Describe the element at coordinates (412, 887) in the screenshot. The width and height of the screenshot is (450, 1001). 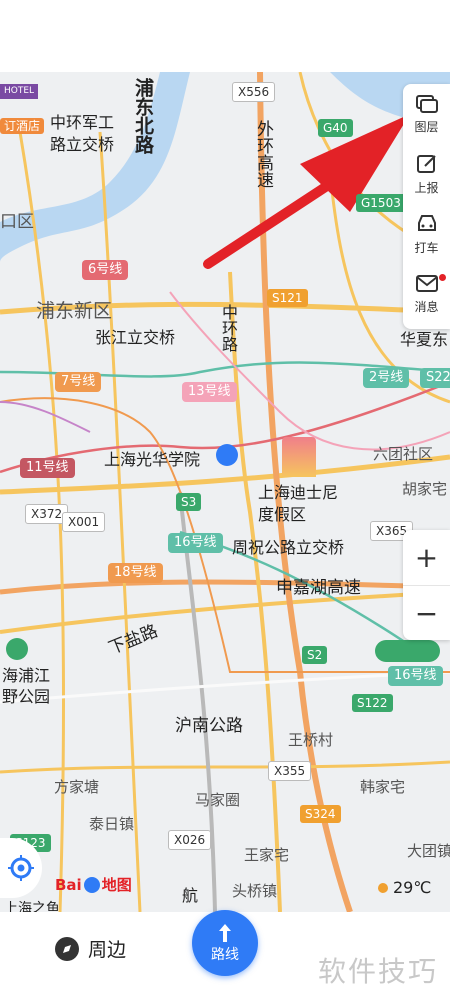
I see `temperature: 29℃` at that location.